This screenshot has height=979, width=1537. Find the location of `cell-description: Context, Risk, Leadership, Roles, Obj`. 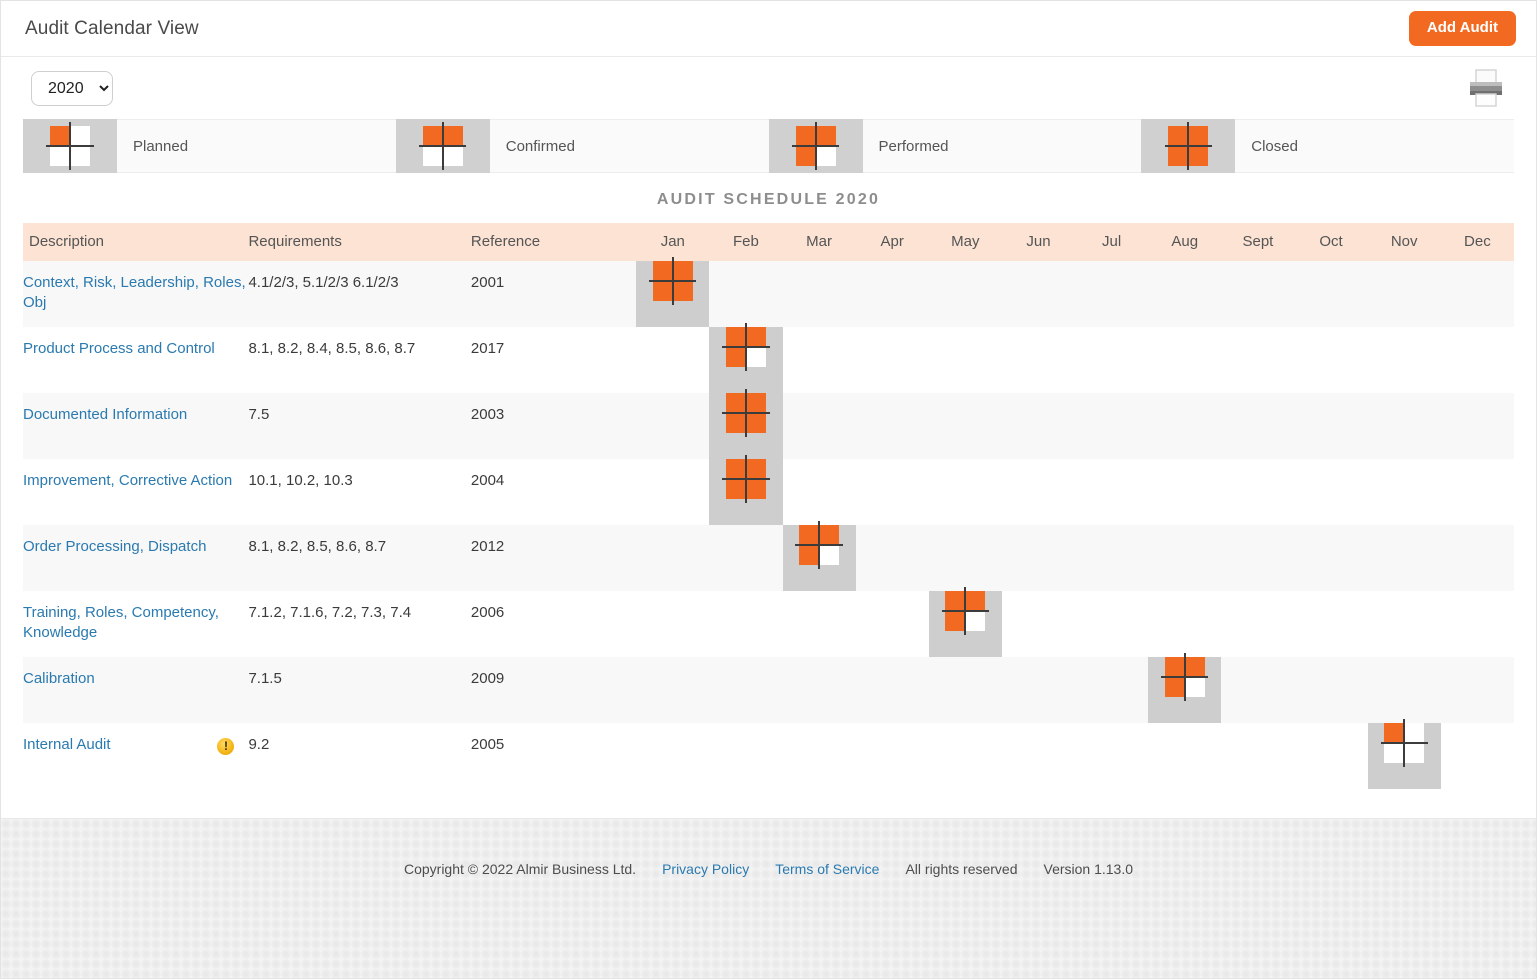

cell-description: Context, Risk, Leadership, Roles, Obj is located at coordinates (136, 294).